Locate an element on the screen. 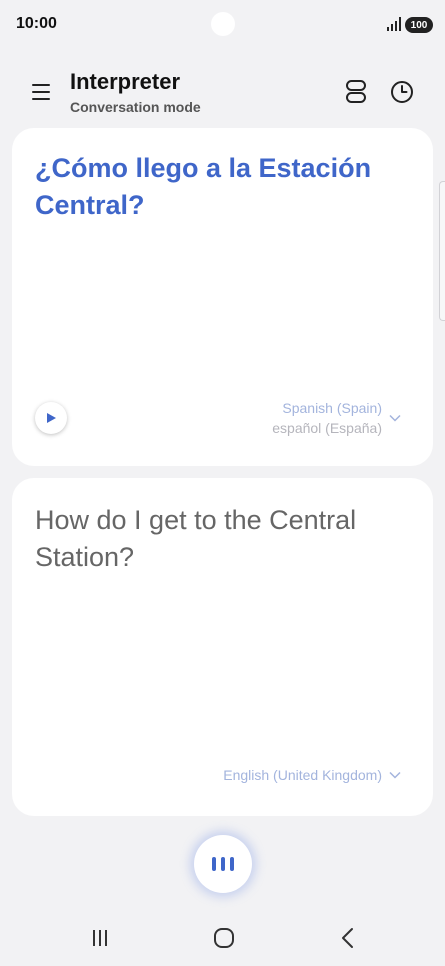  target-language-selector: English (United Kingdom) is located at coordinates (302, 775).